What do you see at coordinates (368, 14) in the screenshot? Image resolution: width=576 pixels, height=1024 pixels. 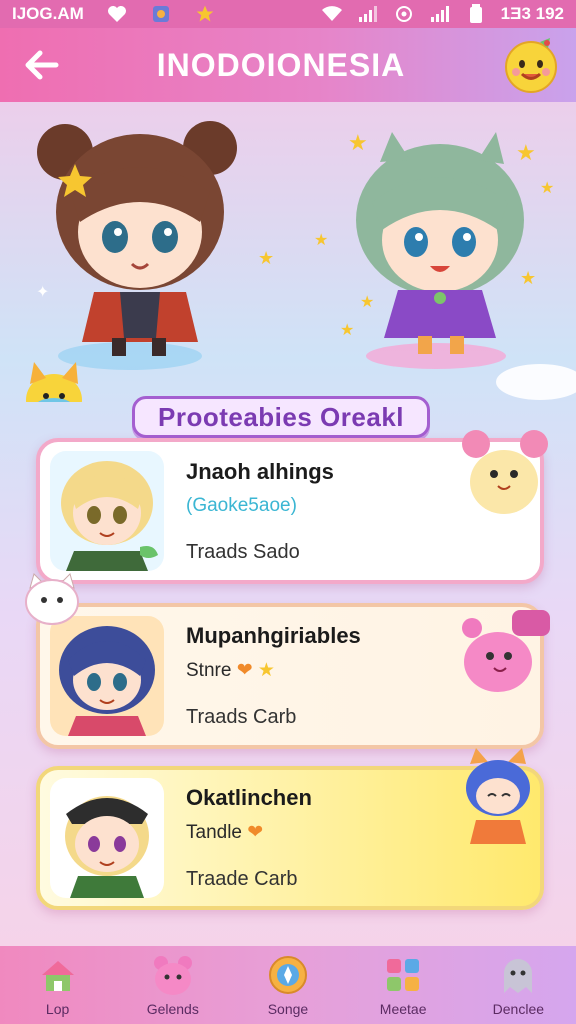 I see `signal-icon` at bounding box center [368, 14].